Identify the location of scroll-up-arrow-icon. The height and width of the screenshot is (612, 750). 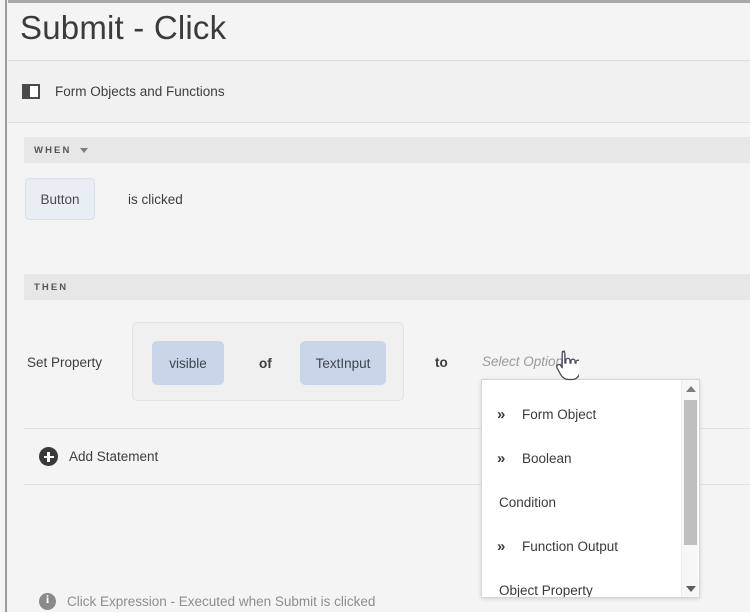
(690, 388).